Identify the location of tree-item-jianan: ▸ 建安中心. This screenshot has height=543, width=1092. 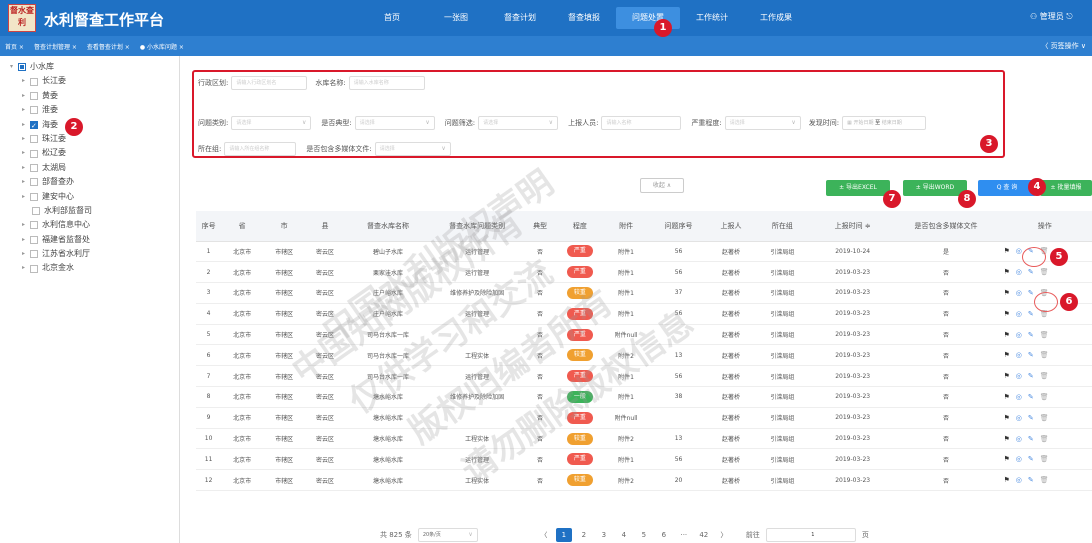
(94, 197).